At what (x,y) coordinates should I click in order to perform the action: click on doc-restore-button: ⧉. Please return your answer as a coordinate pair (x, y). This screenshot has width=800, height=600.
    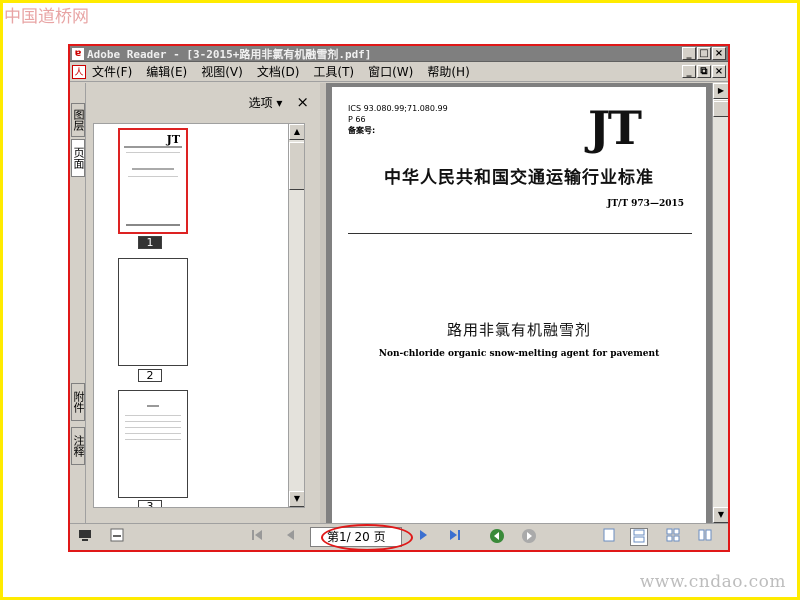
    Looking at the image, I should click on (704, 71).